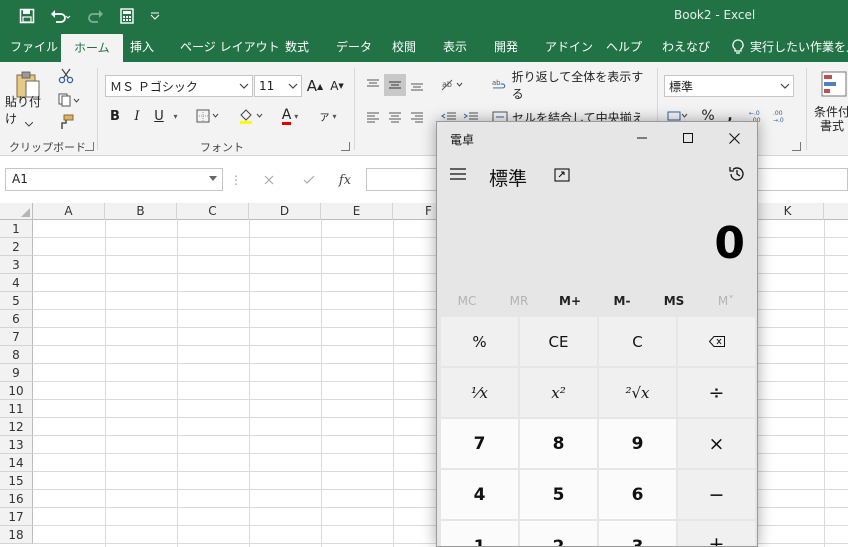  Describe the element at coordinates (686, 47) in the screenshot. I see `tab-waenavi: わえなび` at that location.